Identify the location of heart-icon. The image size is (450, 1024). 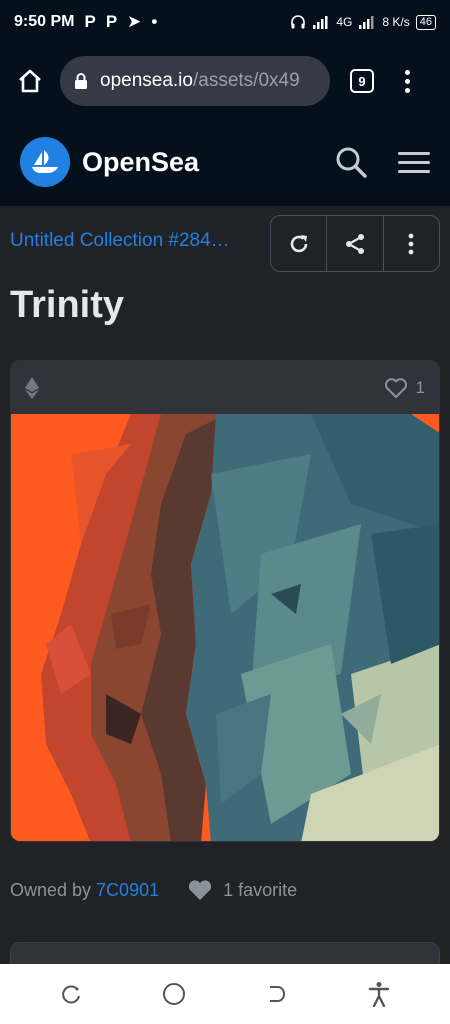
(200, 890).